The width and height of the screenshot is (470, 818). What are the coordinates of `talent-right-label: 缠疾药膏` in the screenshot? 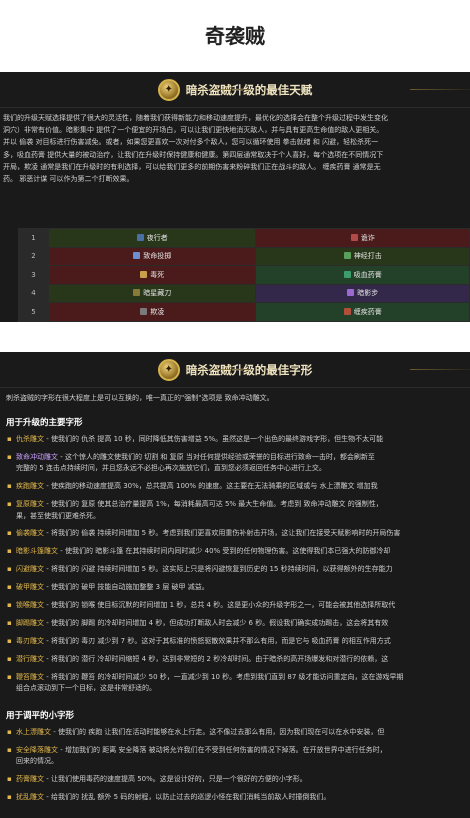 It's located at (367, 311).